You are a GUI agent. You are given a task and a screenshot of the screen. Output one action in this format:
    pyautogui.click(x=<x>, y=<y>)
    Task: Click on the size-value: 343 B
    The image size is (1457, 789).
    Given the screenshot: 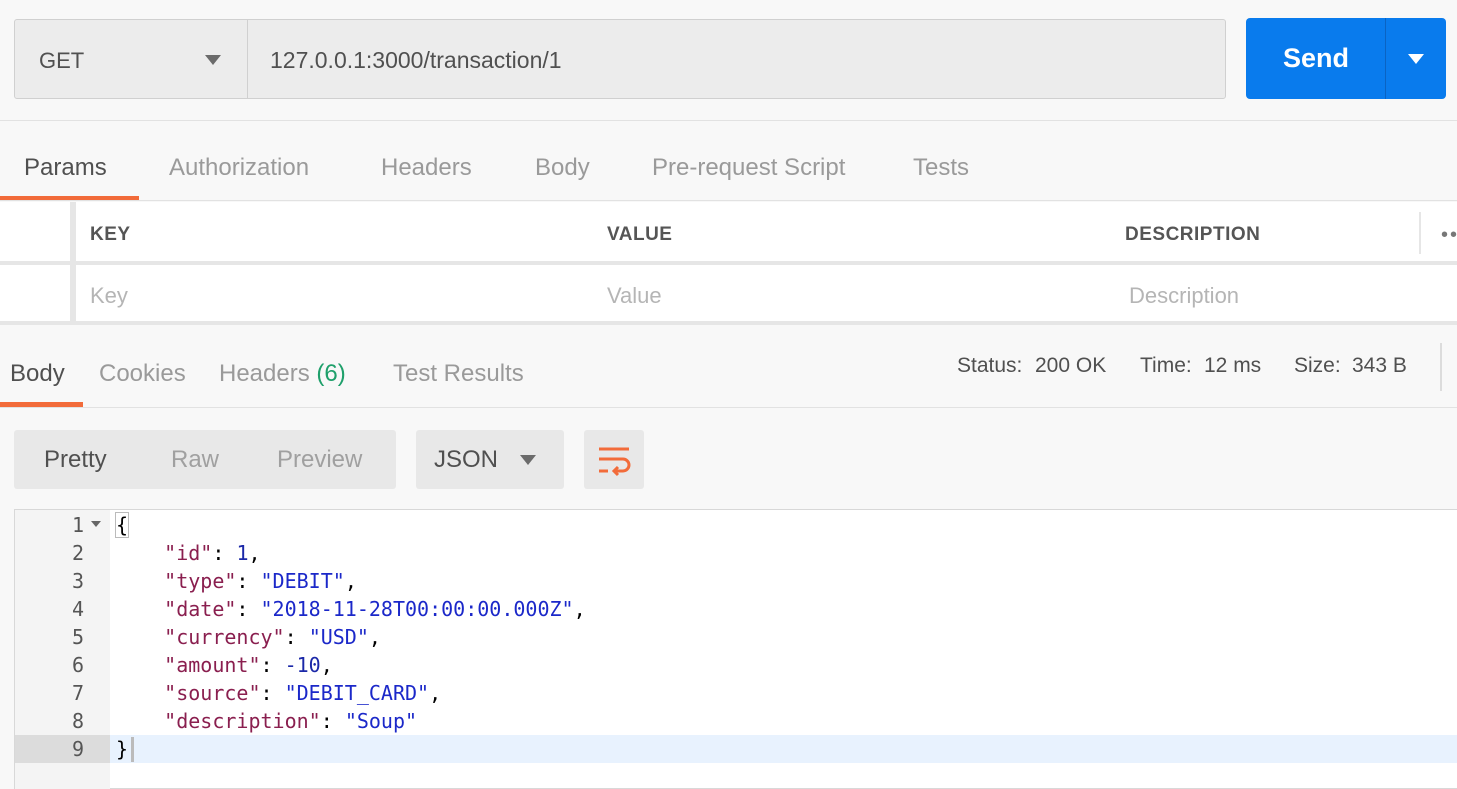 What is the action you would take?
    pyautogui.click(x=1379, y=365)
    